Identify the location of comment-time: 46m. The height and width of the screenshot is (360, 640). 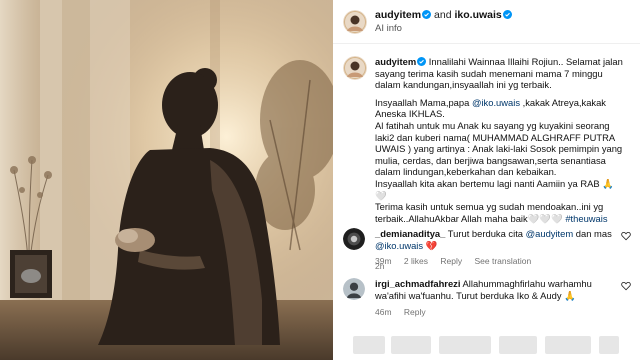
(383, 312).